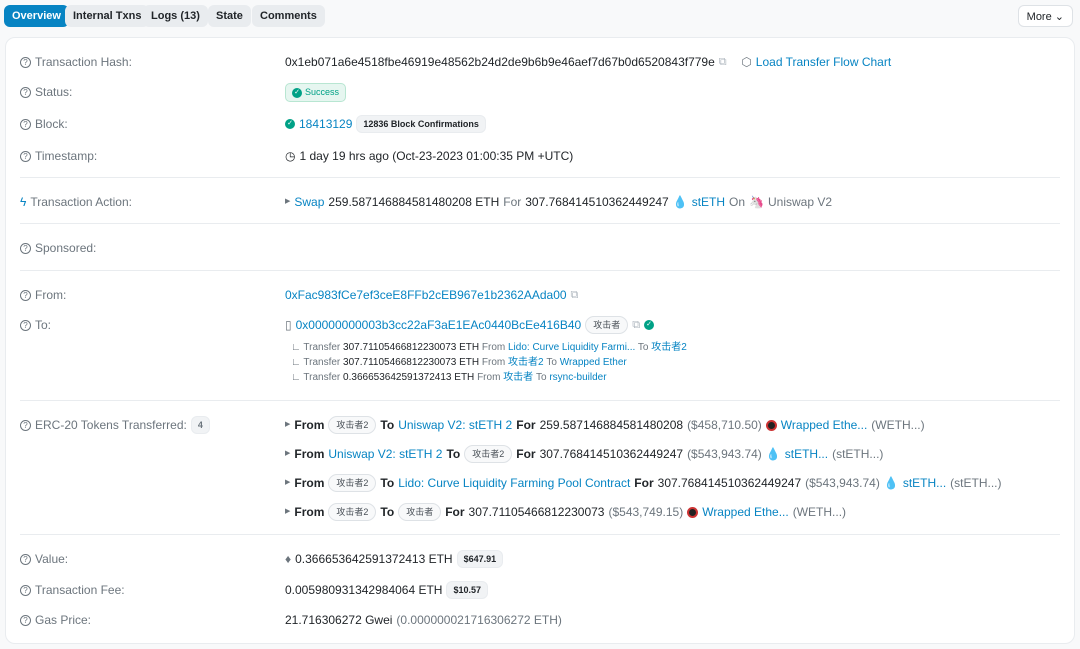 The height and width of the screenshot is (649, 1080). What do you see at coordinates (364, 590) in the screenshot?
I see `fee-amount: 0.005980931342984064 ETH` at bounding box center [364, 590].